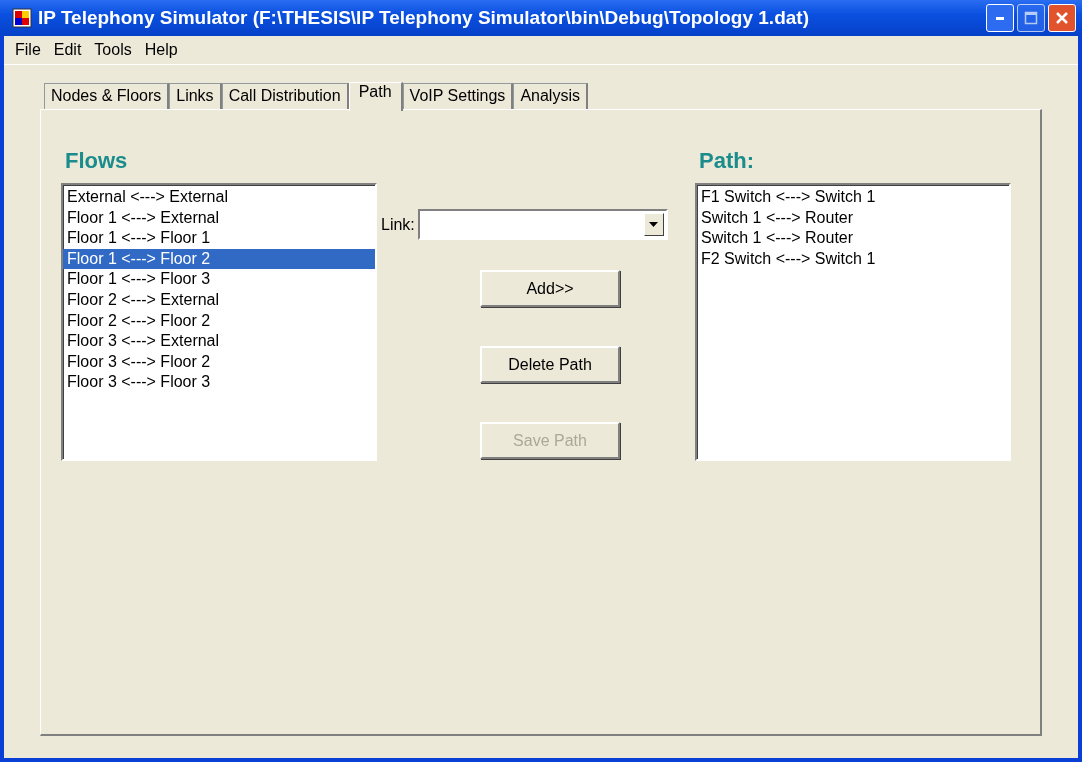 The width and height of the screenshot is (1082, 762). What do you see at coordinates (550, 288) in the screenshot?
I see `button: Add>>` at bounding box center [550, 288].